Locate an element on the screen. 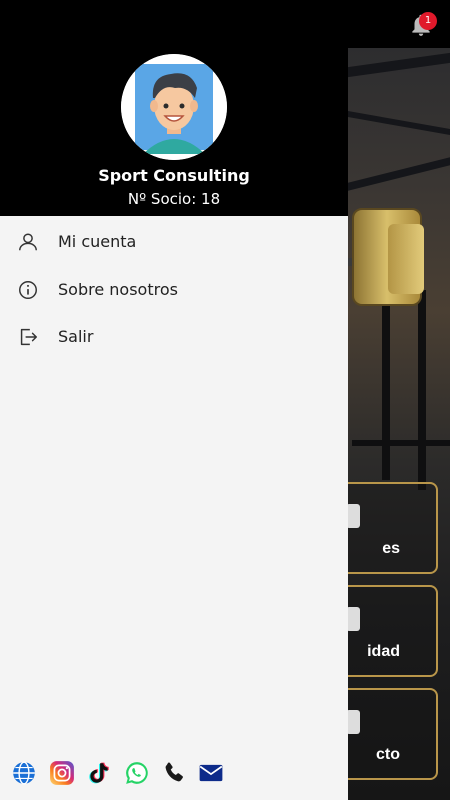 This screenshot has height=800, width=450. whatsapp-icon is located at coordinates (137, 773).